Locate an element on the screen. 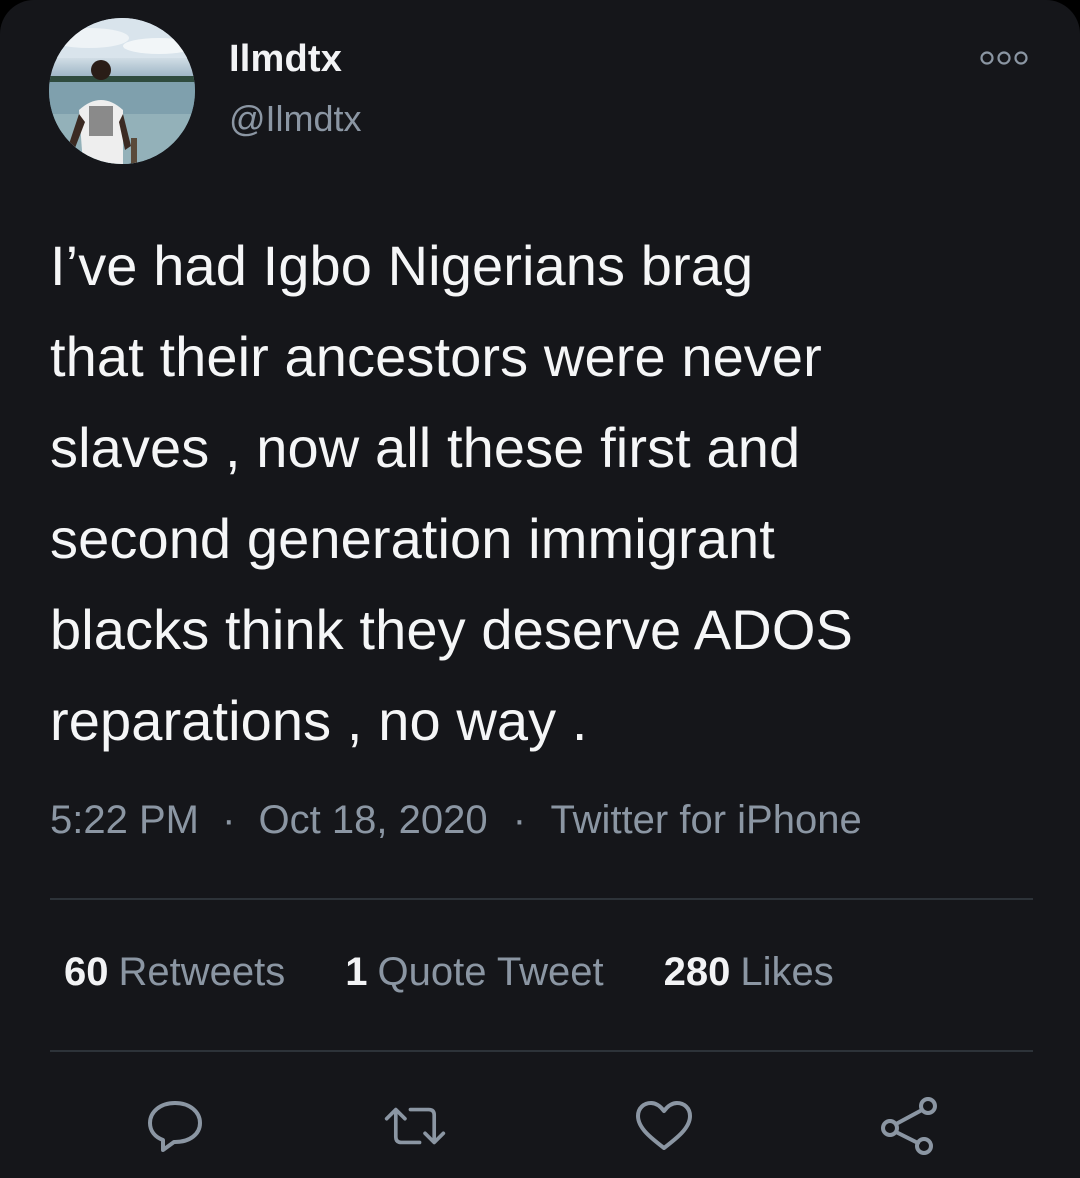  share-button is located at coordinates (910, 1126).